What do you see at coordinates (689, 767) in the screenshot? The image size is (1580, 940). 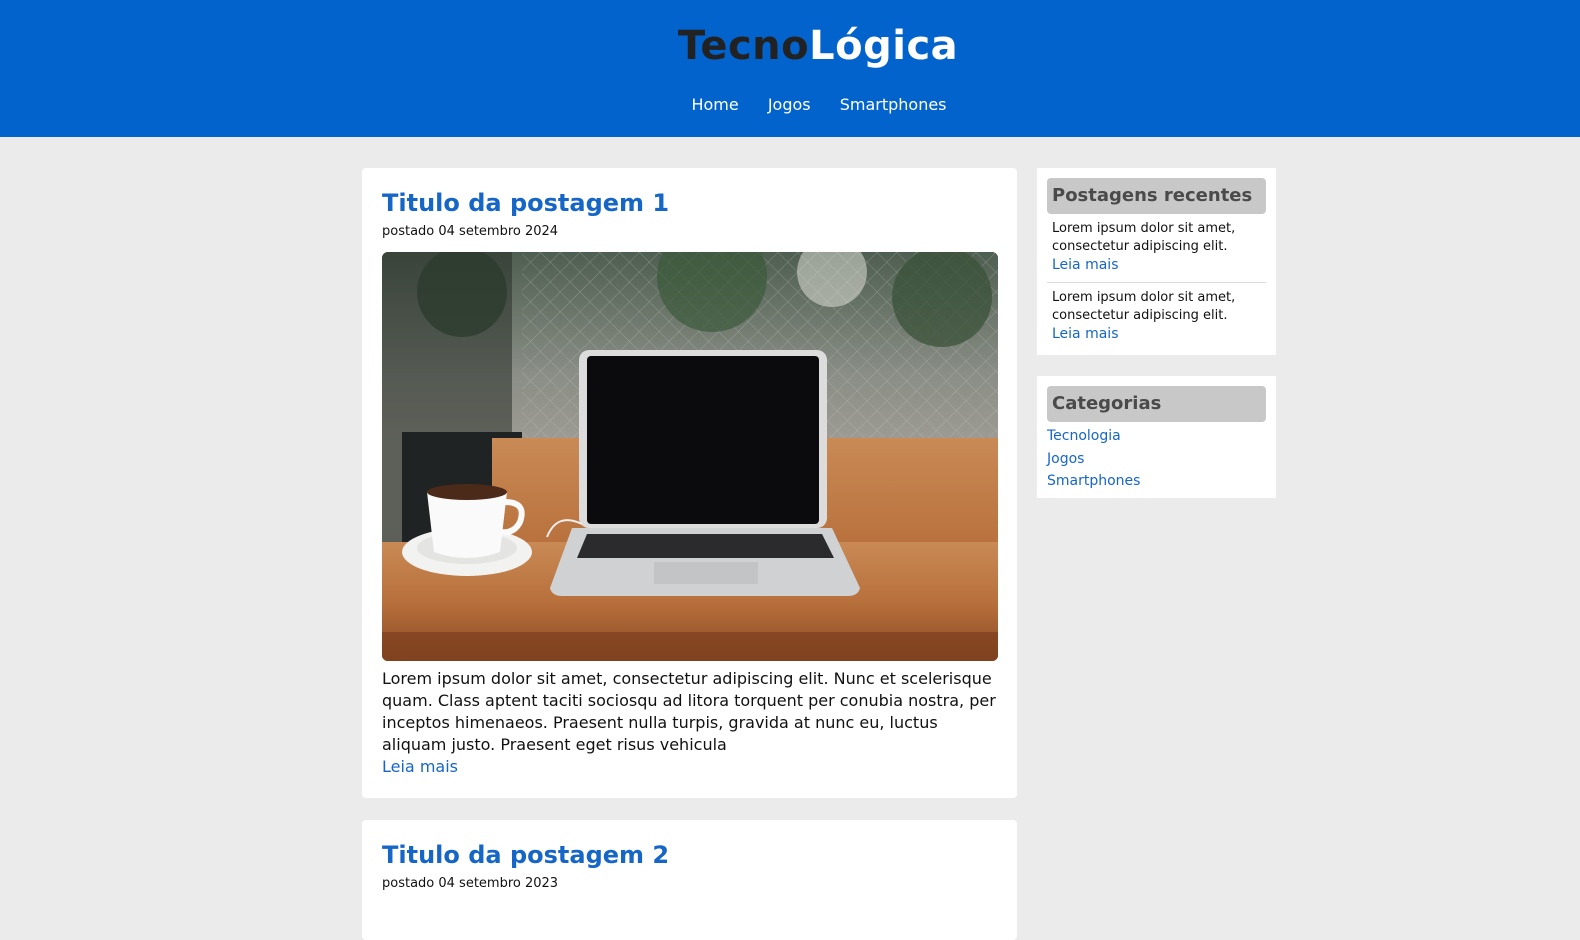 I see `read-more-link: Leia mais` at bounding box center [689, 767].